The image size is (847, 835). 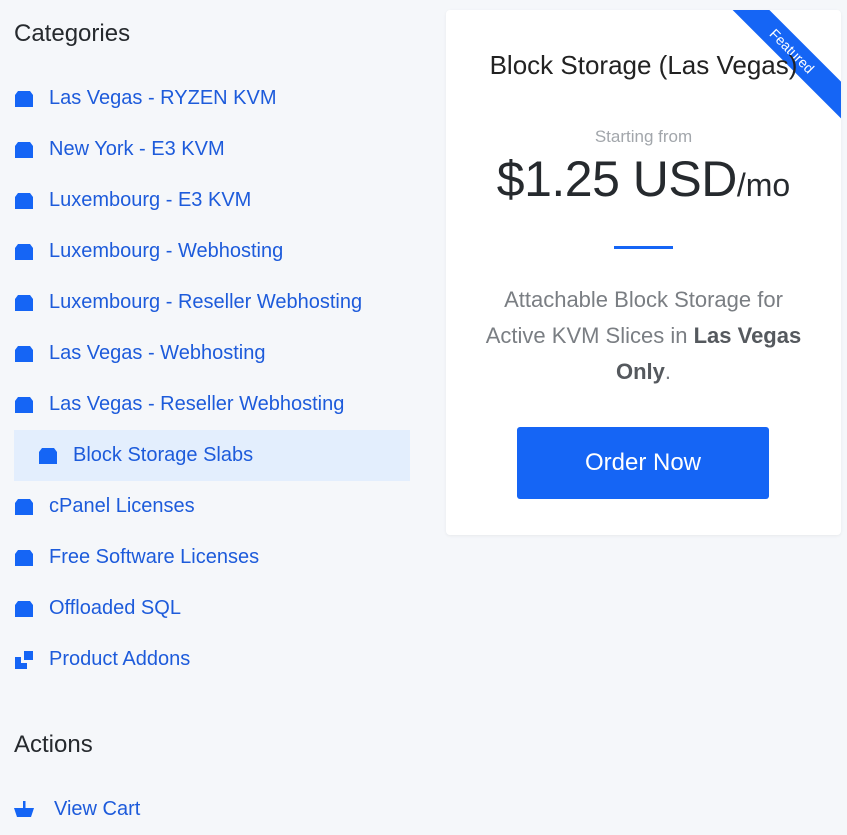 I want to click on product-price: $1.25 USD/mo, so click(x=643, y=179).